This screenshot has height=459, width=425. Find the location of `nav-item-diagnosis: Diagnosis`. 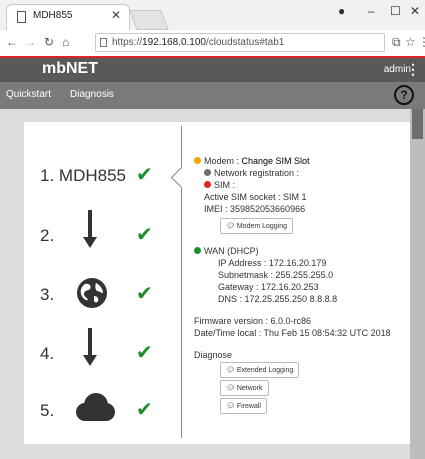

nav-item-diagnosis: Diagnosis is located at coordinates (92, 94).